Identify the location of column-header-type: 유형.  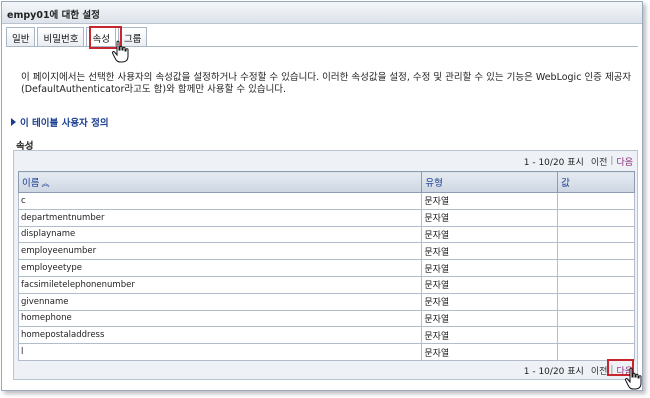
(490, 182).